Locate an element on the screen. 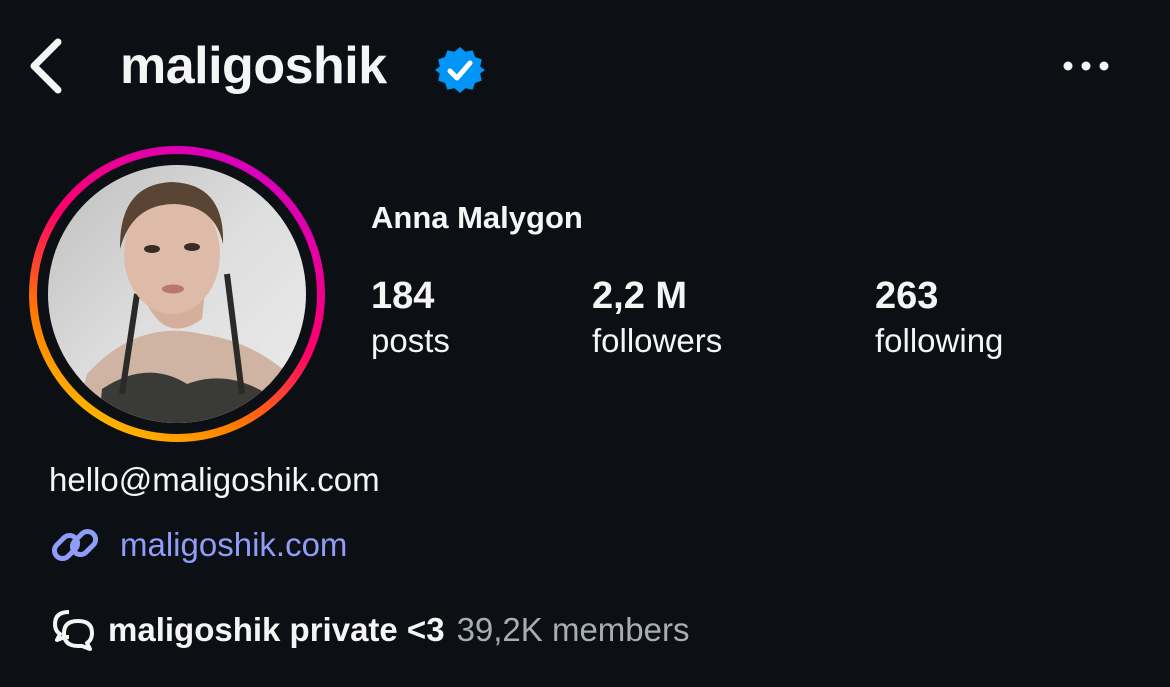 Image resolution: width=1170 pixels, height=687 pixels. followers-count-value: 2,2 M is located at coordinates (640, 296).